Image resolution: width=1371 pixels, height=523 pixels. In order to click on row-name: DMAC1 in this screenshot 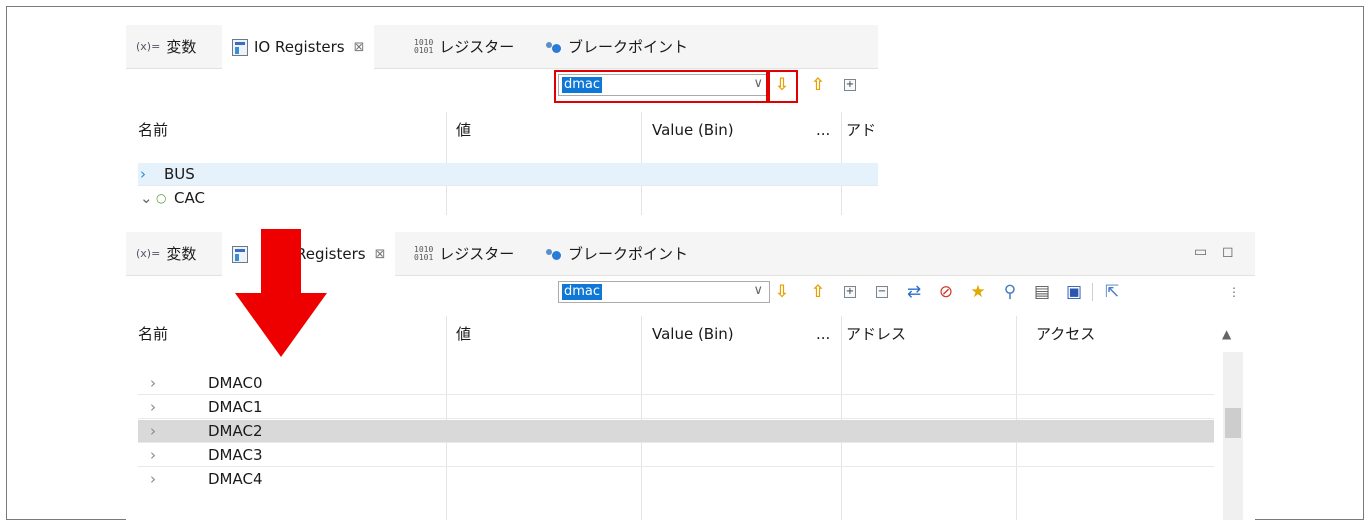, I will do `click(235, 407)`.